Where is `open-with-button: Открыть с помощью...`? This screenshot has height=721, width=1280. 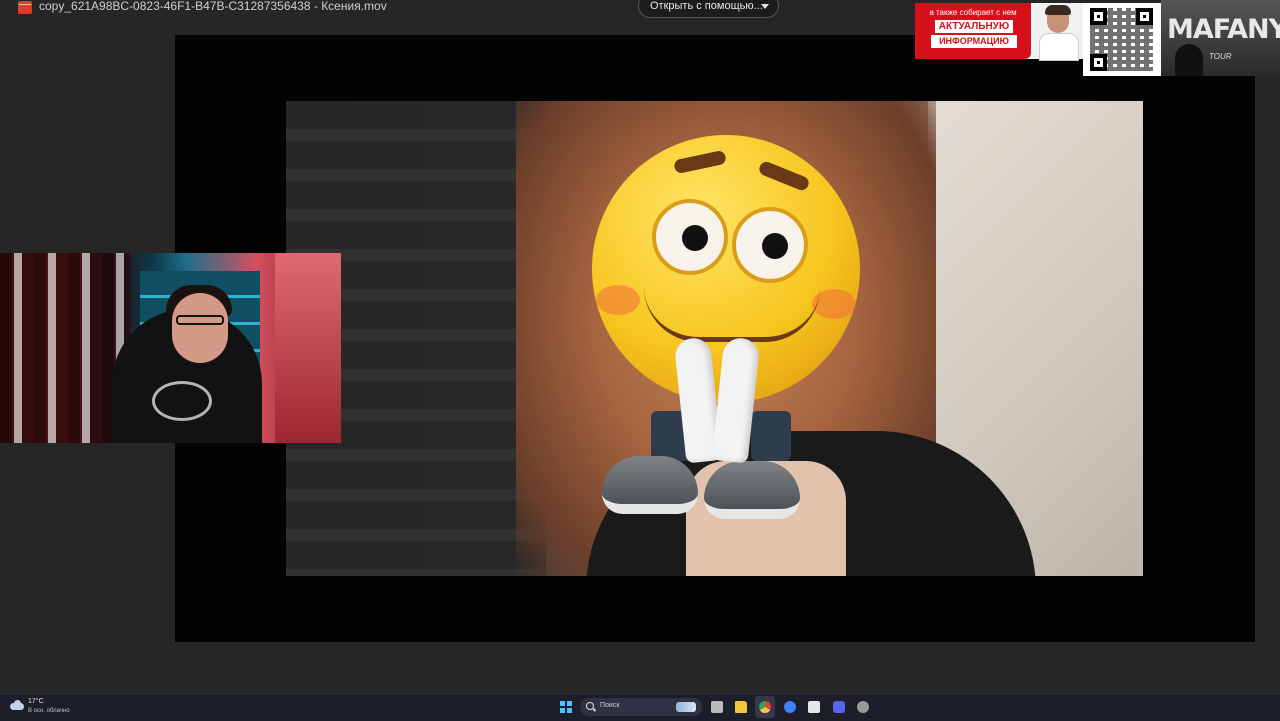
open-with-button: Открыть с помощью... is located at coordinates (708, 9).